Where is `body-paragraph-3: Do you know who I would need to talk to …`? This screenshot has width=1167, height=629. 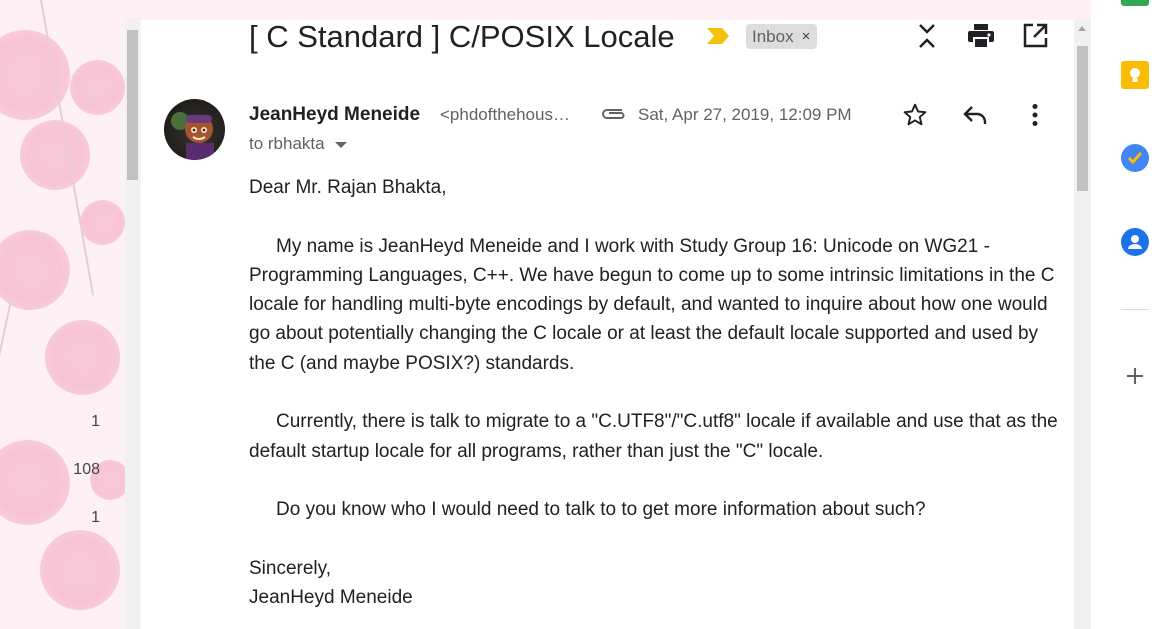
body-paragraph-3: Do you know who I would need to talk to … is located at coordinates (601, 510).